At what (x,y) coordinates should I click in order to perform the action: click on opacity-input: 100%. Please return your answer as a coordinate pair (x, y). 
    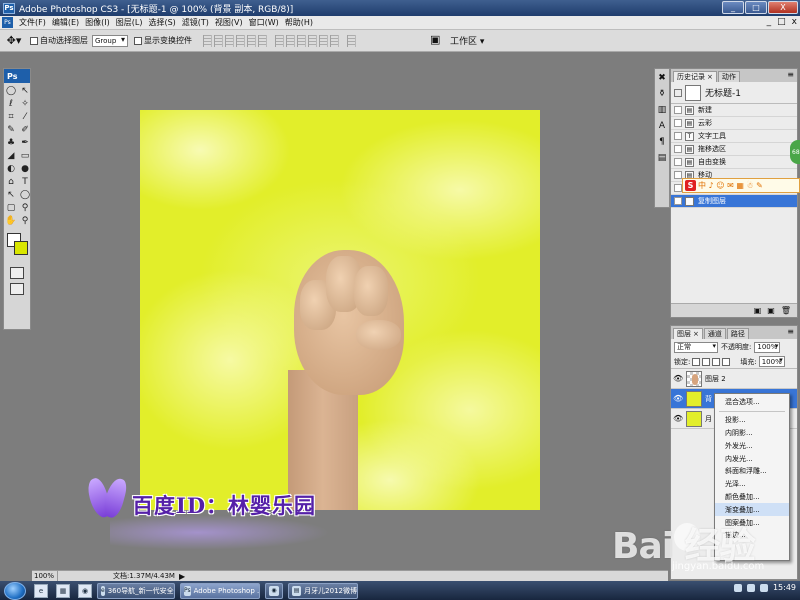
    Looking at the image, I should click on (767, 347).